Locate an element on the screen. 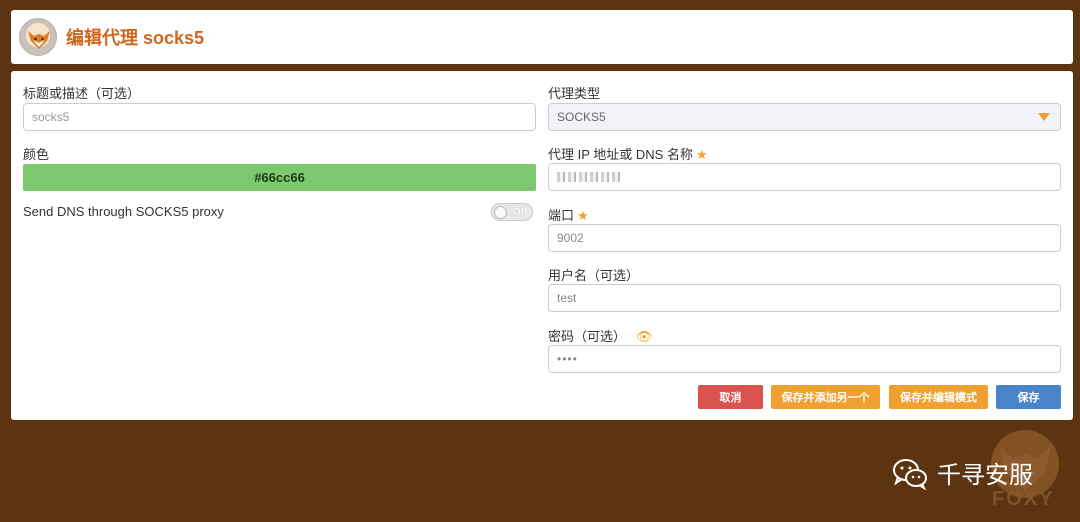 Image resolution: width=1080 pixels, height=522 pixels. host-label: 代理 IP 地址或 DNS 名称 ★ is located at coordinates (628, 153).